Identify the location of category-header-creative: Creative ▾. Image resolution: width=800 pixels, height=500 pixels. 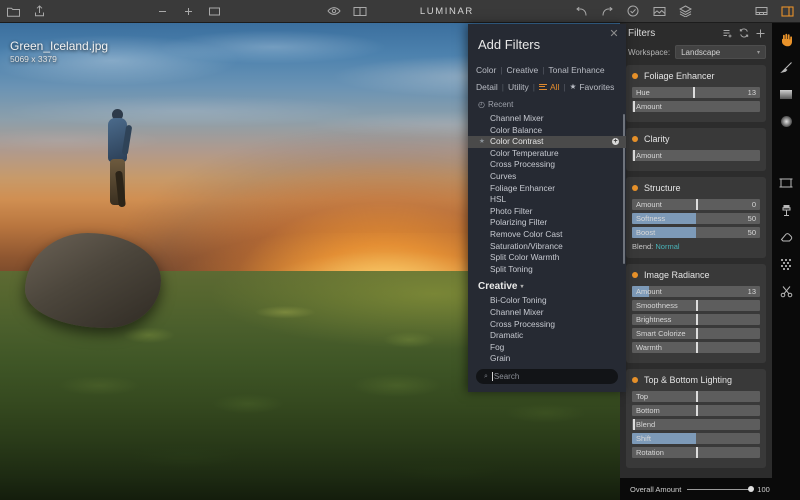
(547, 285).